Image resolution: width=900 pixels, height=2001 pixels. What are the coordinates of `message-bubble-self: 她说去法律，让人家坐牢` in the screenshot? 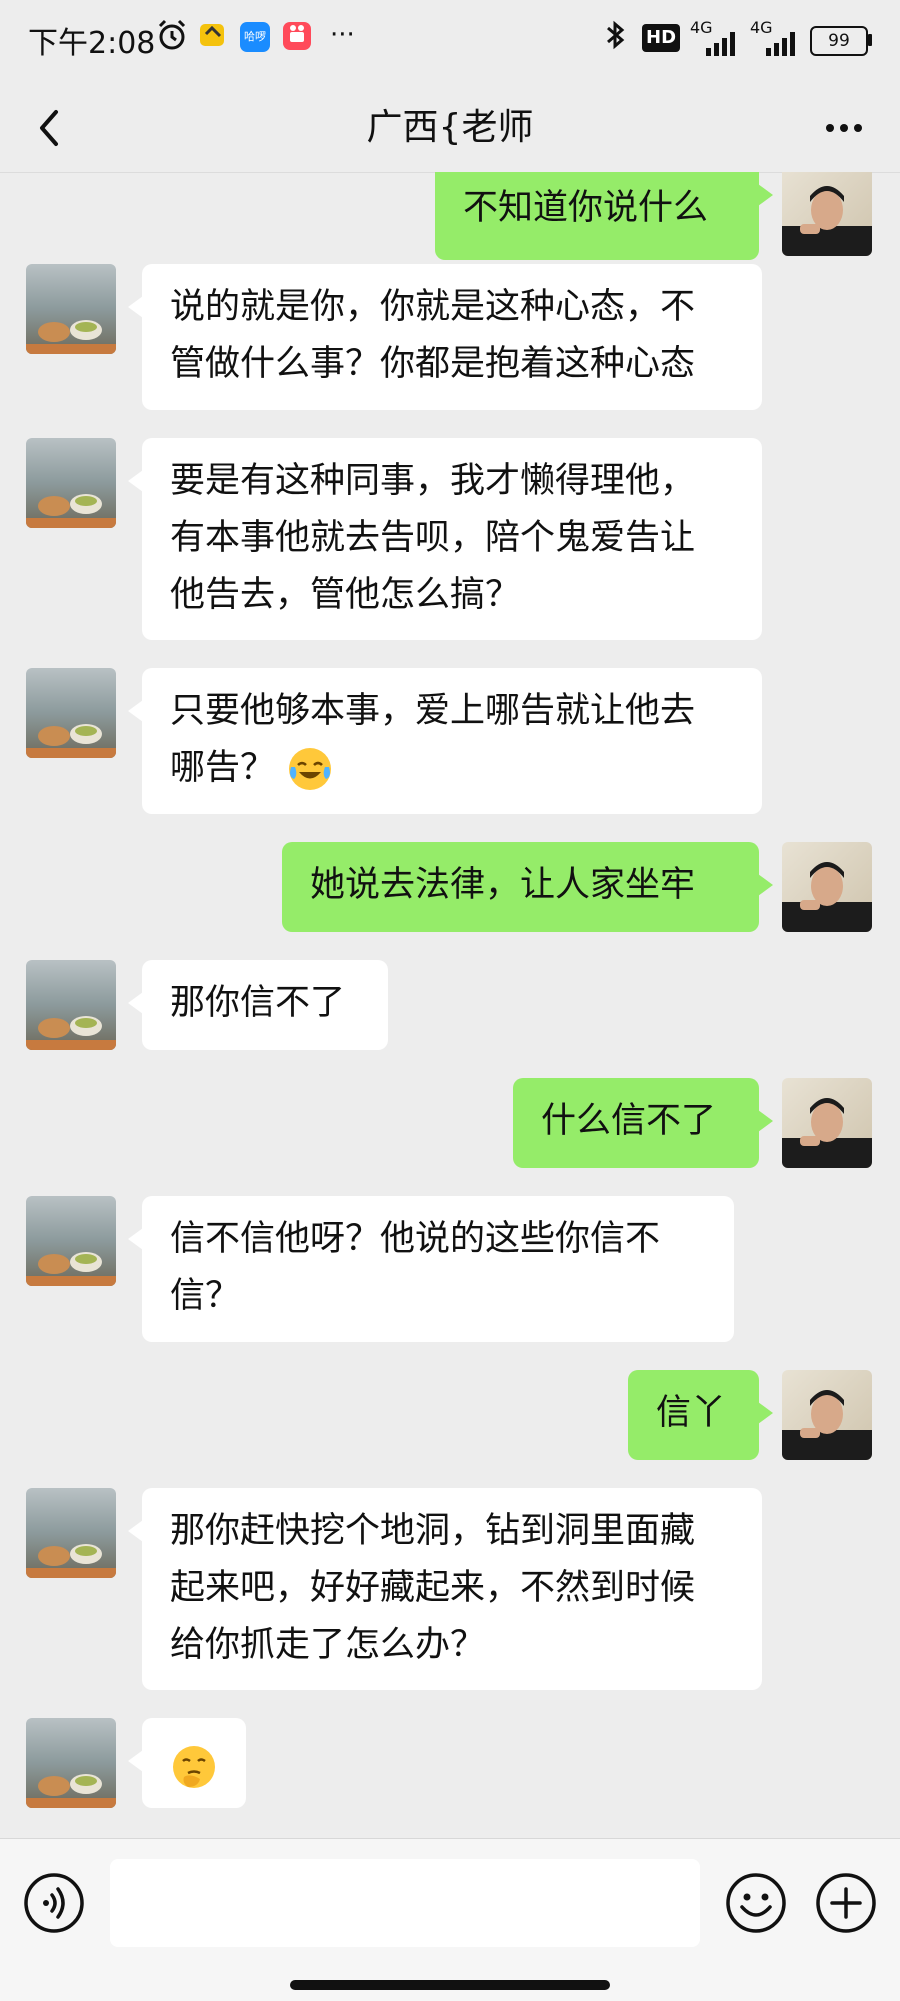 It's located at (527, 887).